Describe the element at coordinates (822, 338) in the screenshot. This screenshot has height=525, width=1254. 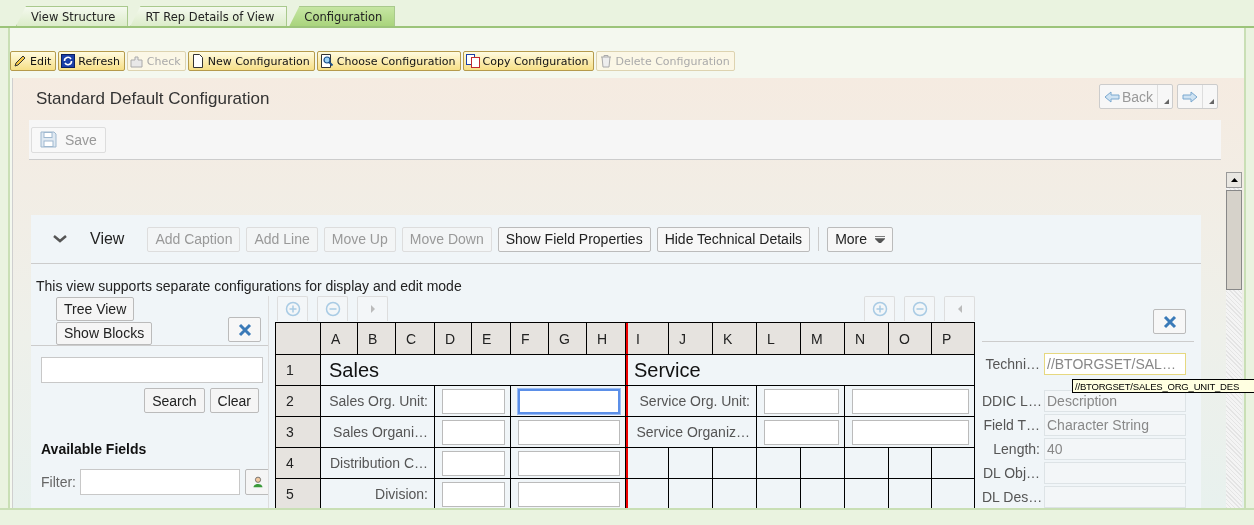
I see `column-header: M` at that location.